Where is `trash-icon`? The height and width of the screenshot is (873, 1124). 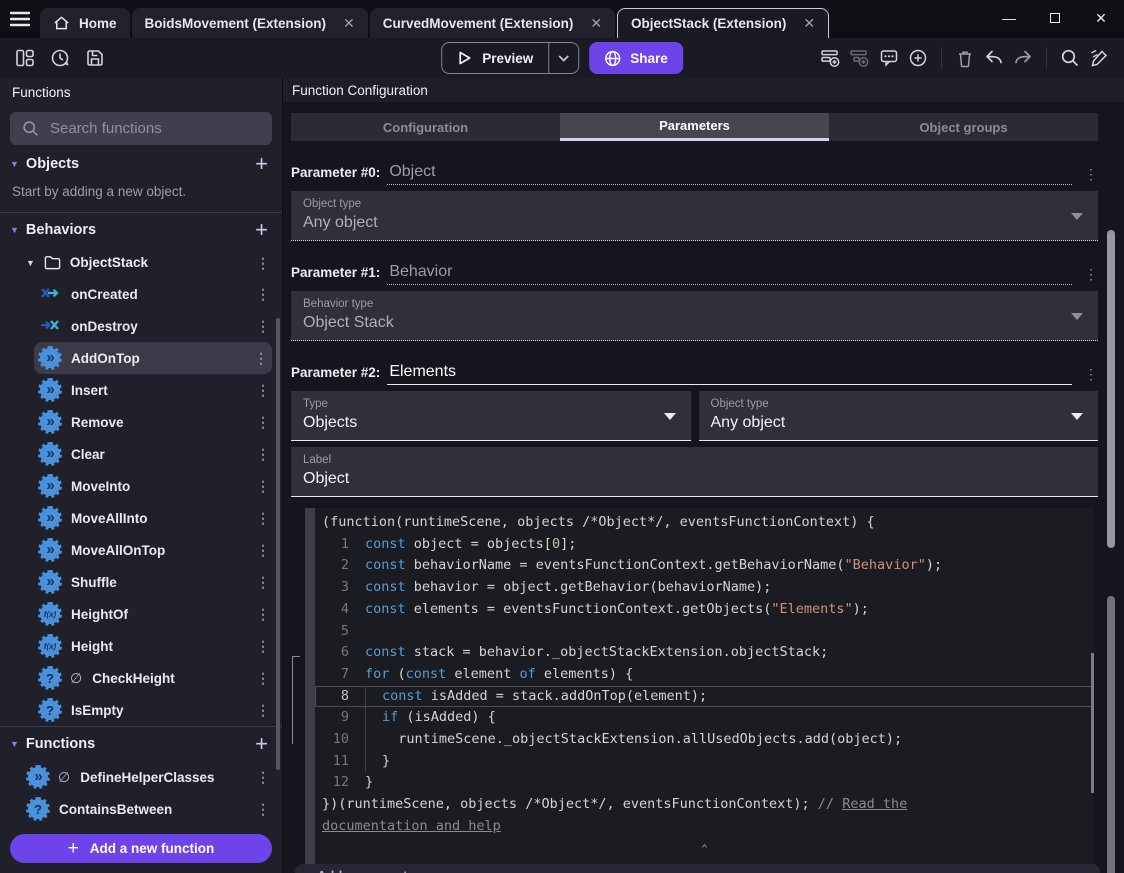
trash-icon is located at coordinates (965, 58).